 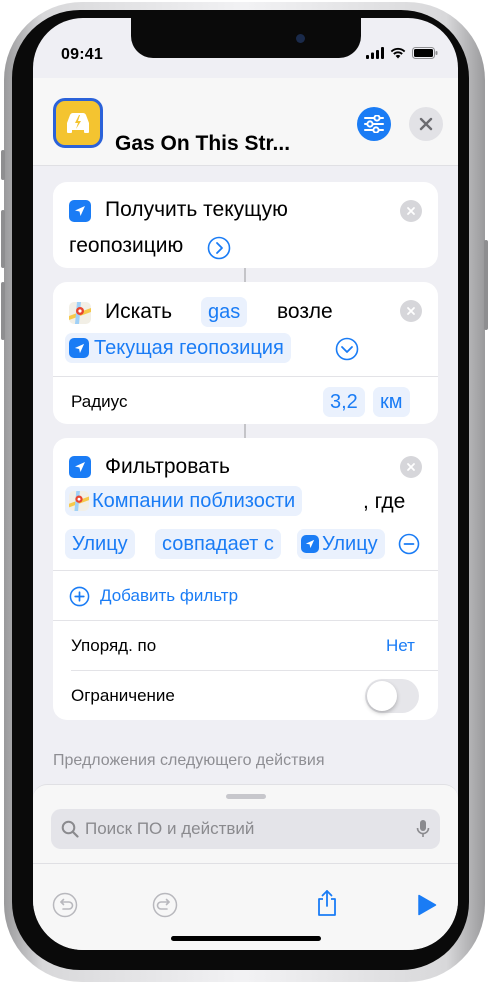 I want to click on search-input: Поиск ПО и действий, so click(x=245, y=829).